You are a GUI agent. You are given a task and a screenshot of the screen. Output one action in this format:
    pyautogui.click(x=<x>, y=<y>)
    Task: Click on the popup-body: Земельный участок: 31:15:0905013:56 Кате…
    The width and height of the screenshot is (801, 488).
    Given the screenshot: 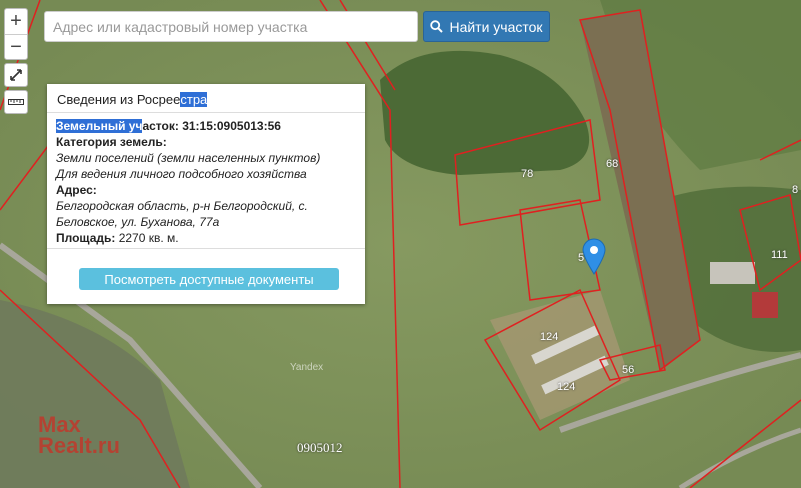 What is the action you would take?
    pyautogui.click(x=206, y=182)
    